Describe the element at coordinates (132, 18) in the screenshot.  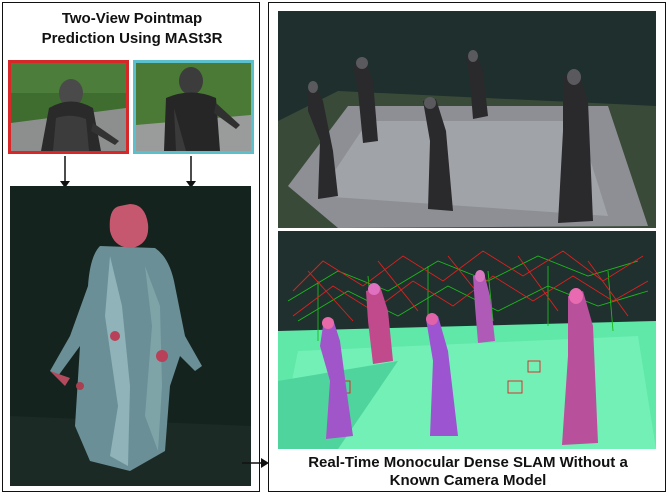
I see `left-title-line-1: Two-View Pointmap` at that location.